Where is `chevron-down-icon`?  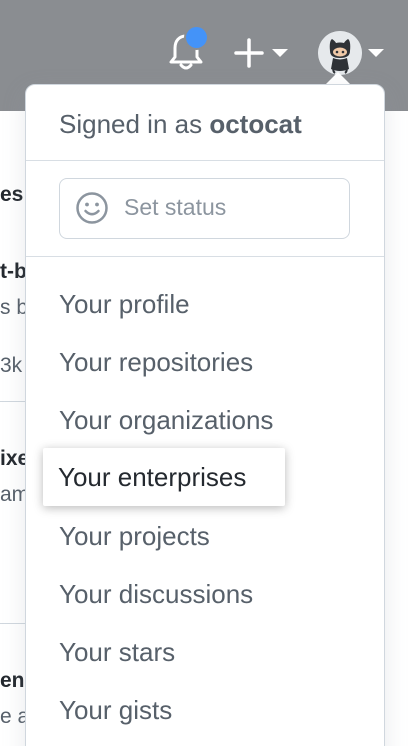 chevron-down-icon is located at coordinates (376, 53).